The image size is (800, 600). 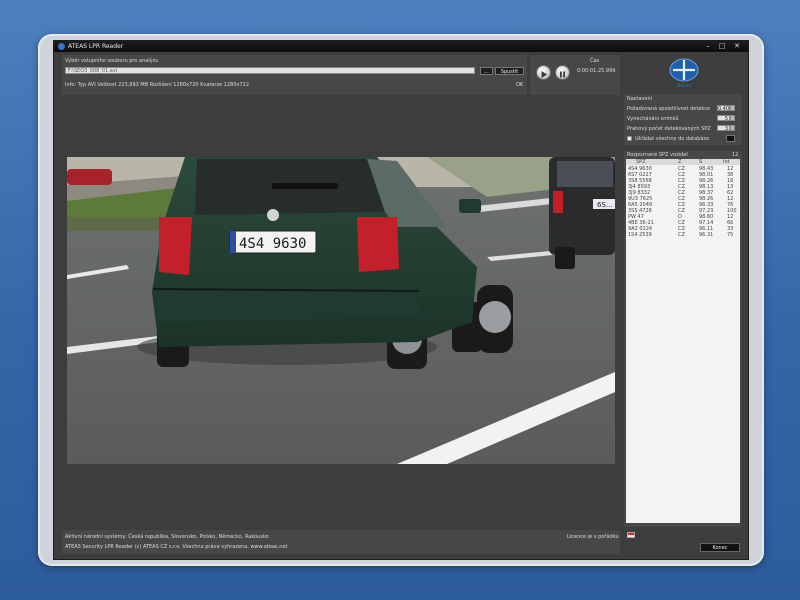 What do you see at coordinates (629, 138) in the screenshot?
I see `save-db-checkbox` at bounding box center [629, 138].